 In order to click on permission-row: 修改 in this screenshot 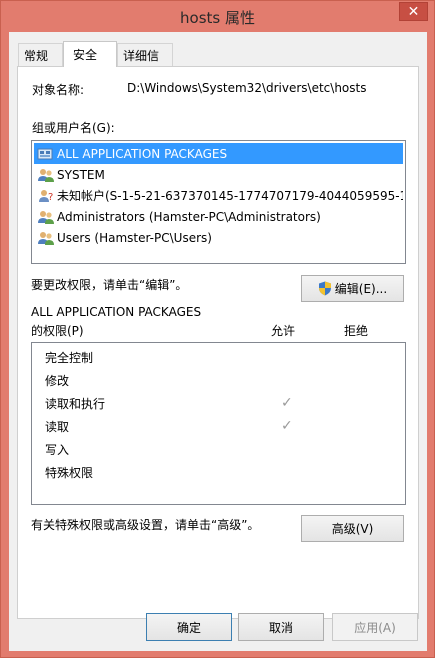, I will do `click(57, 380)`.